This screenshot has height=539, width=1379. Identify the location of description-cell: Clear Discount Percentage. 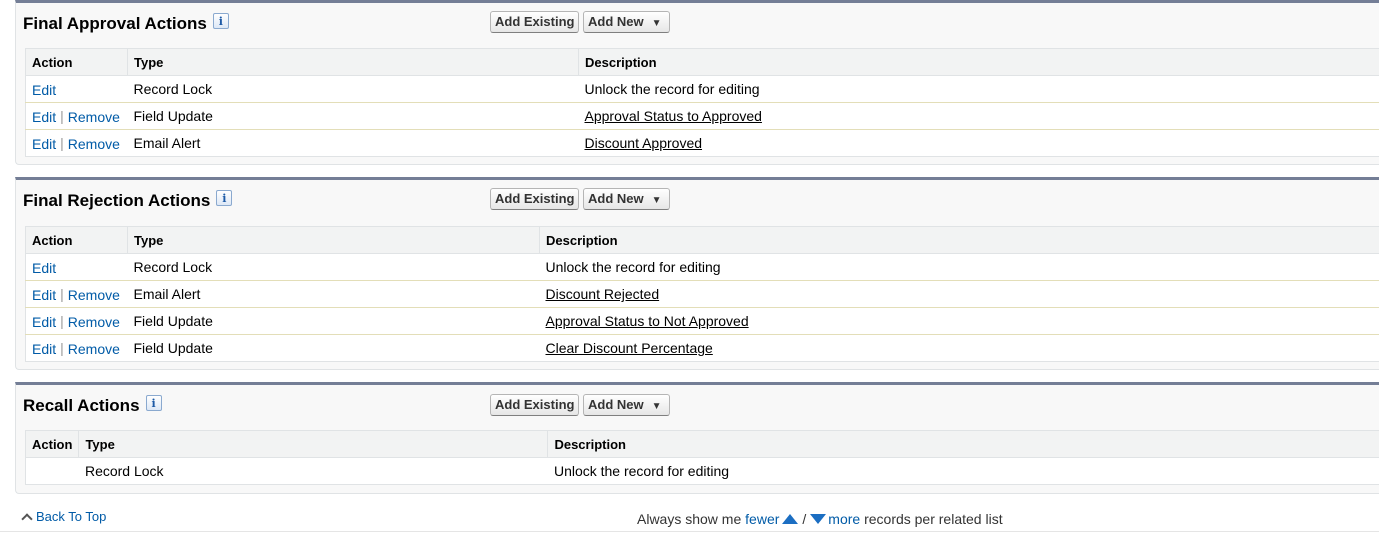
(959, 348).